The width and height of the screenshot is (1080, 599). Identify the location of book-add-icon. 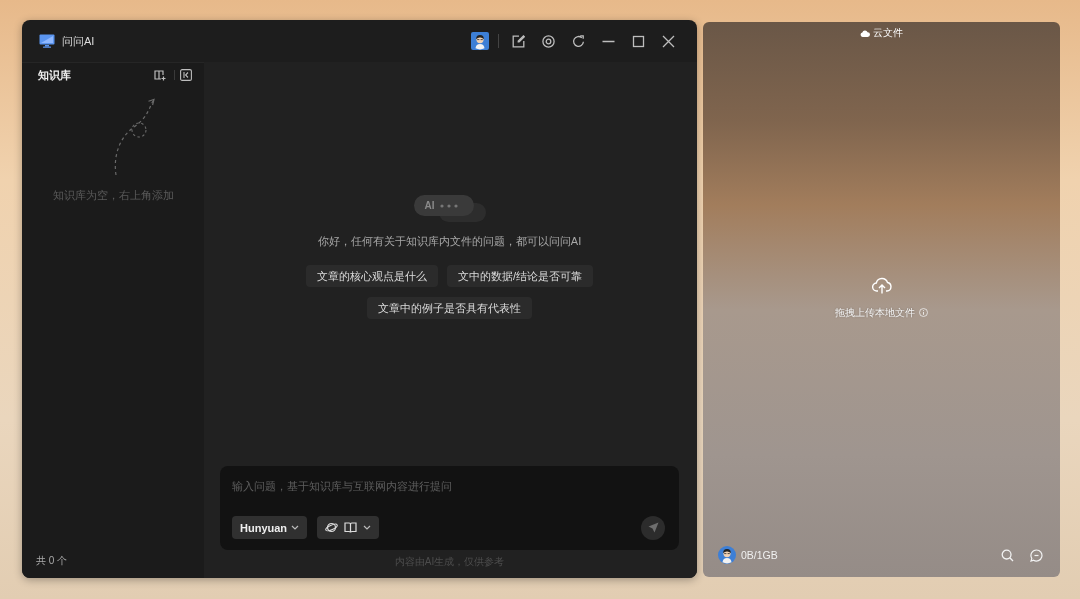
(160, 75).